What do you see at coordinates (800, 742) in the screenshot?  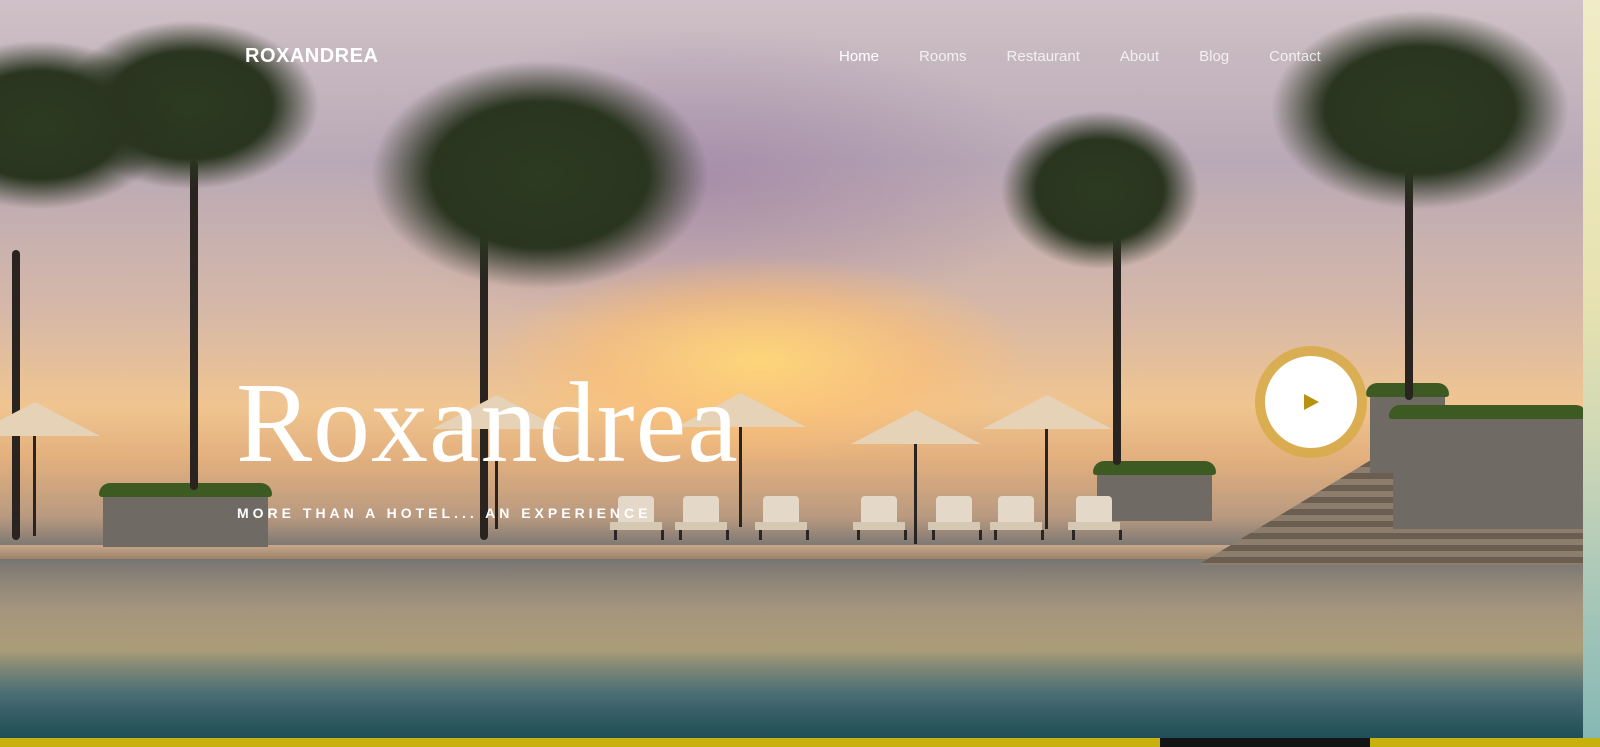 I see `slider-progress-bar` at bounding box center [800, 742].